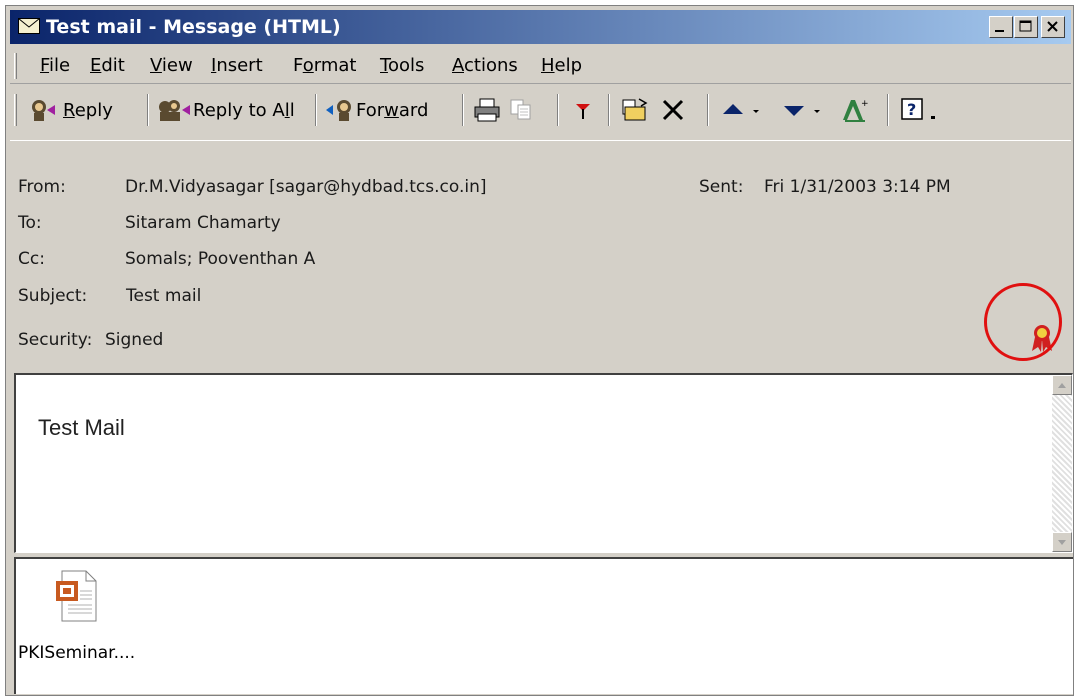 This screenshot has height=700, width=1079. I want to click on address-book-button: +, so click(854, 110).